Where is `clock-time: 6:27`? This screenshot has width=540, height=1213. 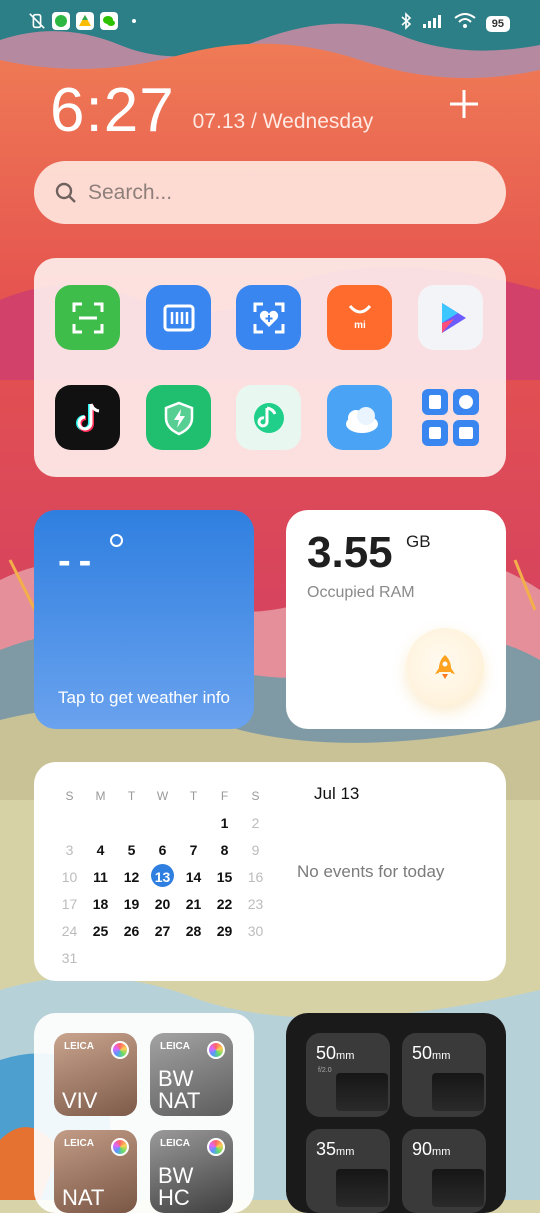 clock-time: 6:27 is located at coordinates (112, 110).